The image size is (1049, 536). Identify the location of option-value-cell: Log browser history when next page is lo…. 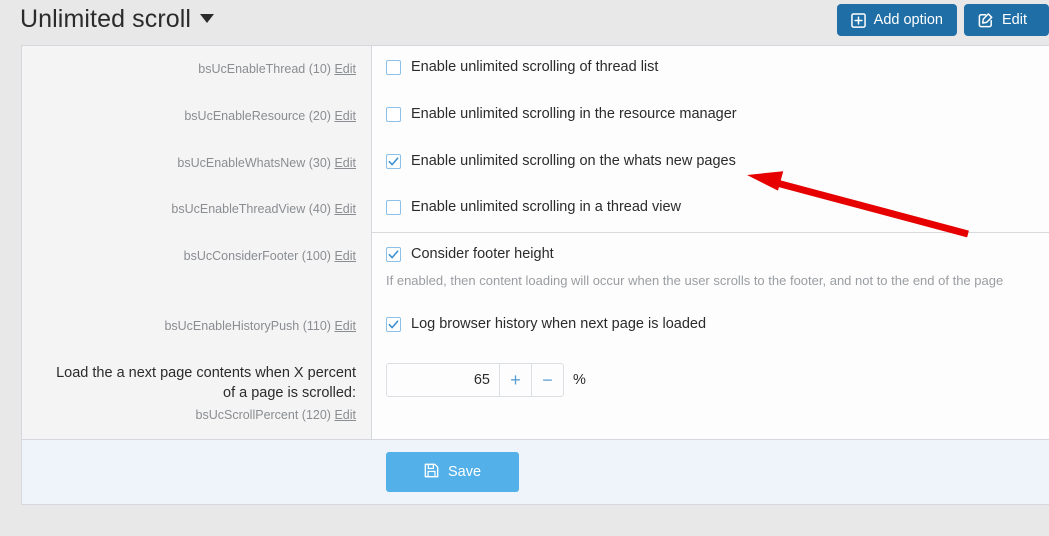
(710, 324).